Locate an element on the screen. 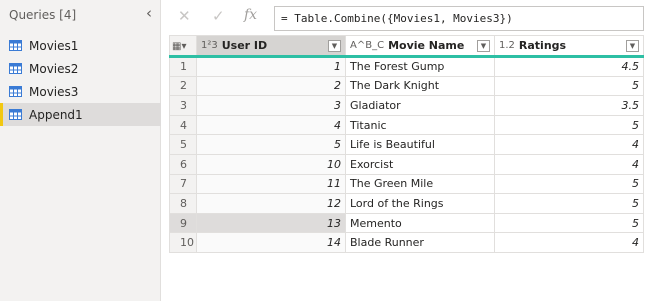  cell-movie-name: The Forest Gump is located at coordinates (420, 66).